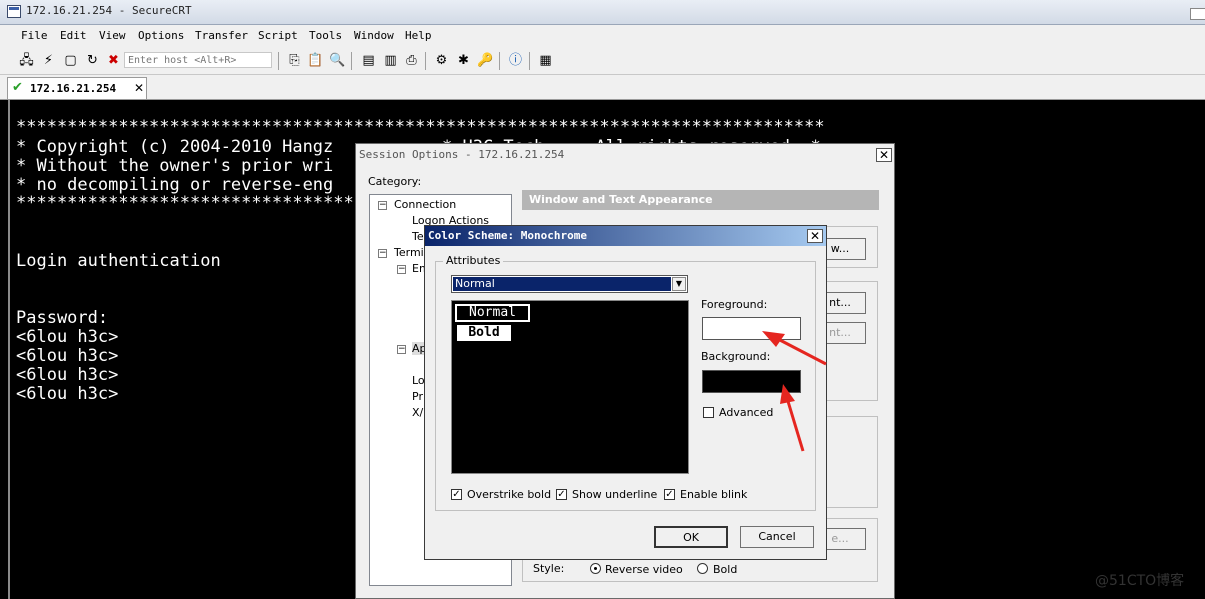 This screenshot has width=1205, height=599. I want to click on menu-options: Options, so click(161, 35).